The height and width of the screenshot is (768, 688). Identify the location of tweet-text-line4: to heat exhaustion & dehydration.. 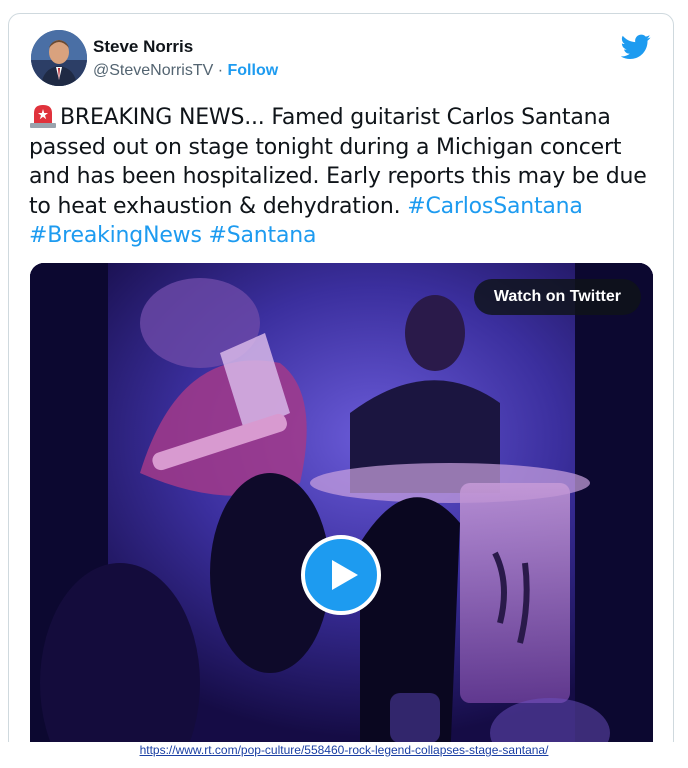
(215, 206).